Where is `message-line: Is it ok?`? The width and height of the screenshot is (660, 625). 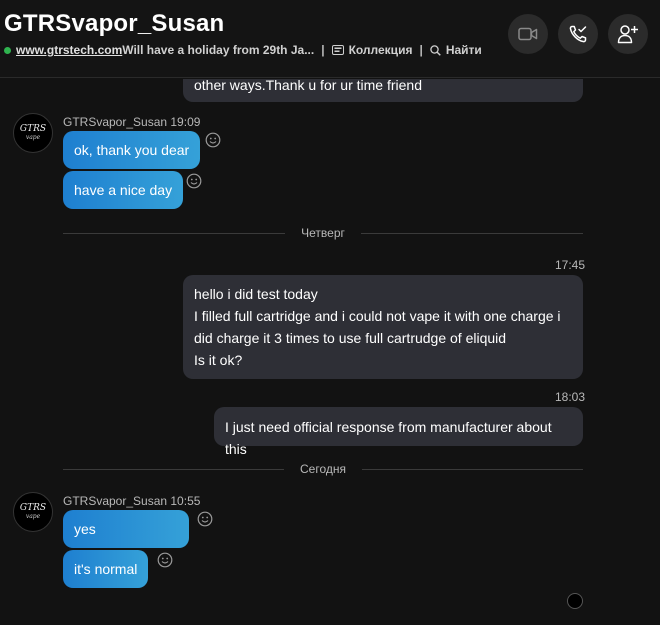 message-line: Is it ok? is located at coordinates (218, 360).